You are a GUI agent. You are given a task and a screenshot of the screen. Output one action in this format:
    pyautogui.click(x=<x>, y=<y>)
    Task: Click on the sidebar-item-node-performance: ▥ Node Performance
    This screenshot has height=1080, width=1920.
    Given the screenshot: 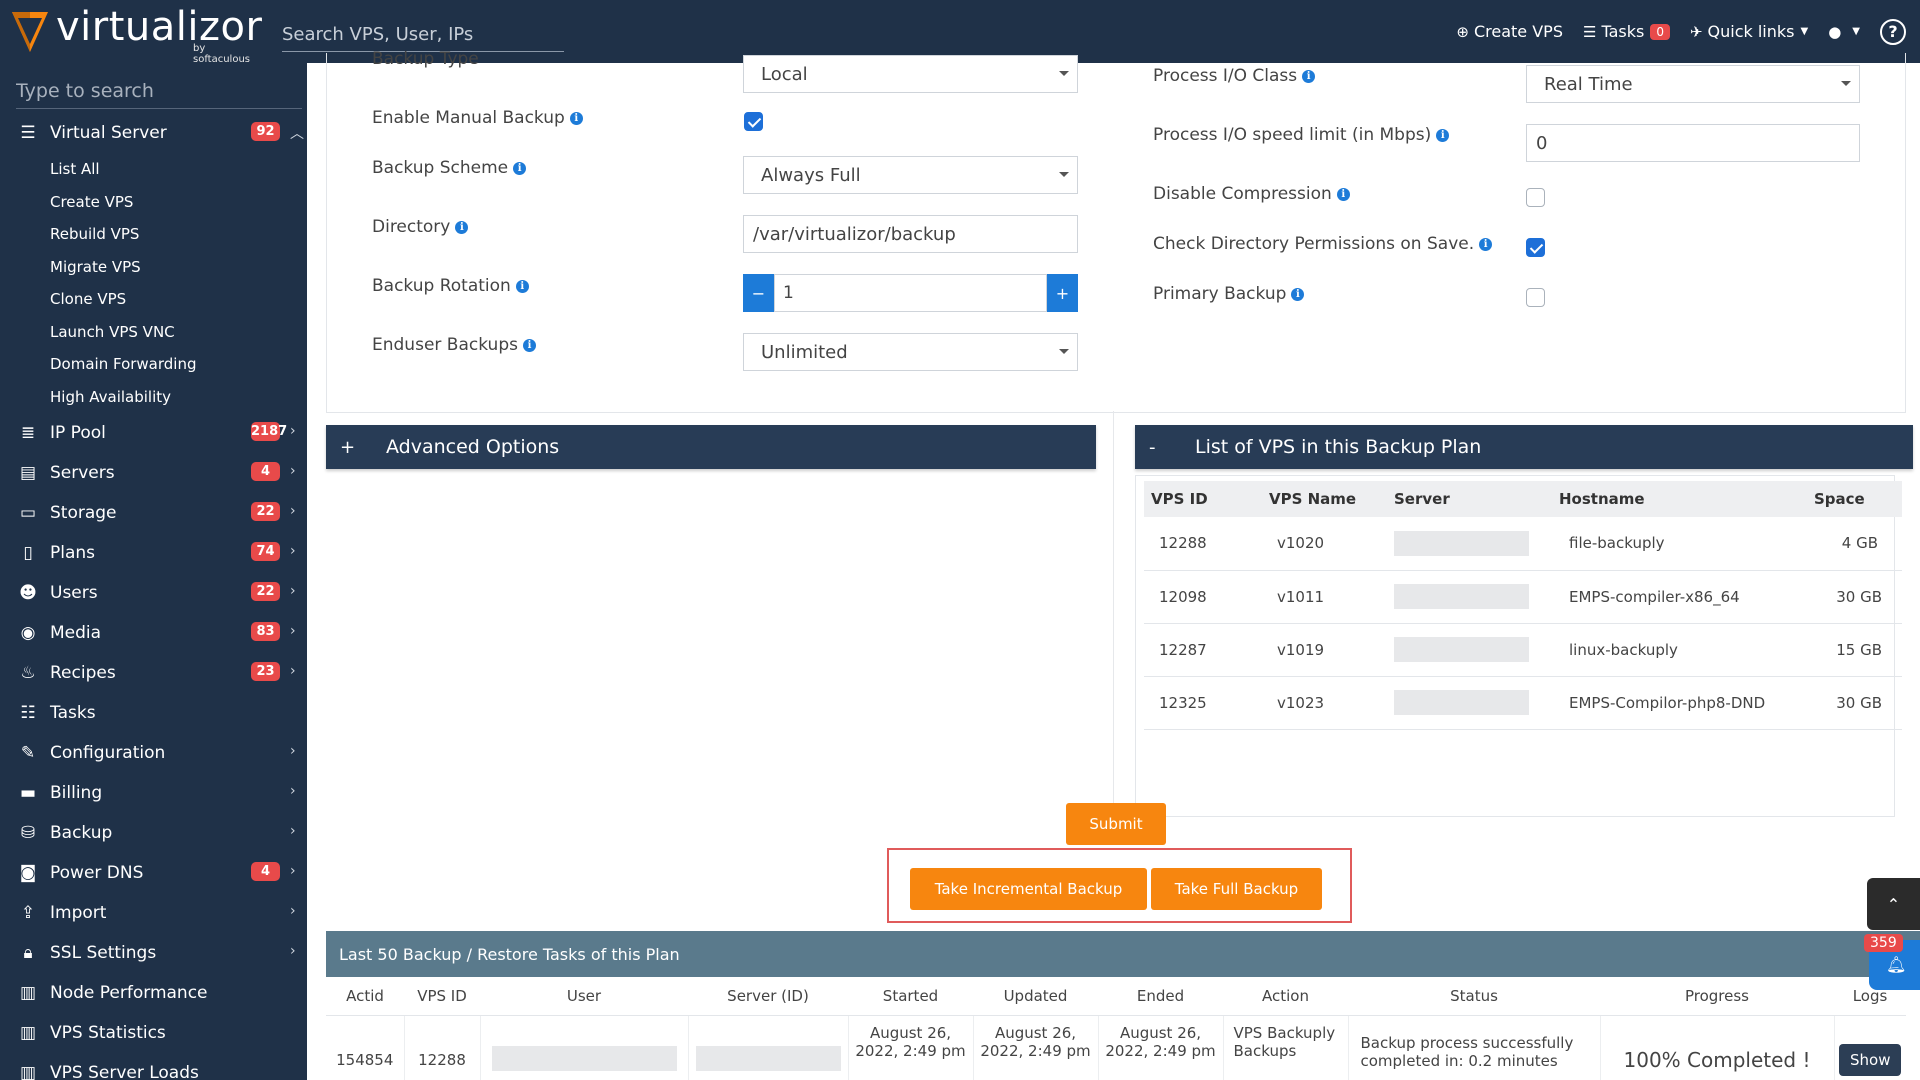 What is the action you would take?
    pyautogui.click(x=153, y=993)
    